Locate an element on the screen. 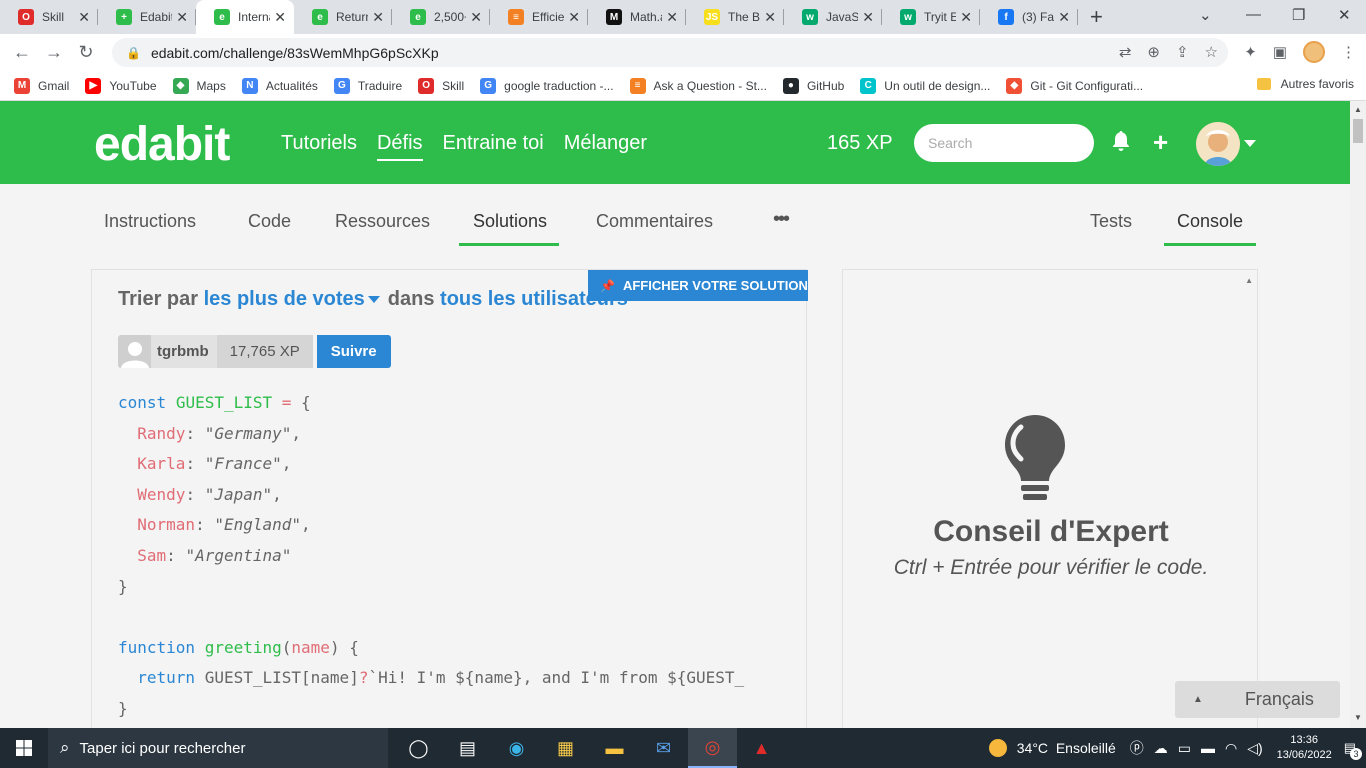  weather-sun-icon is located at coordinates (997, 748).